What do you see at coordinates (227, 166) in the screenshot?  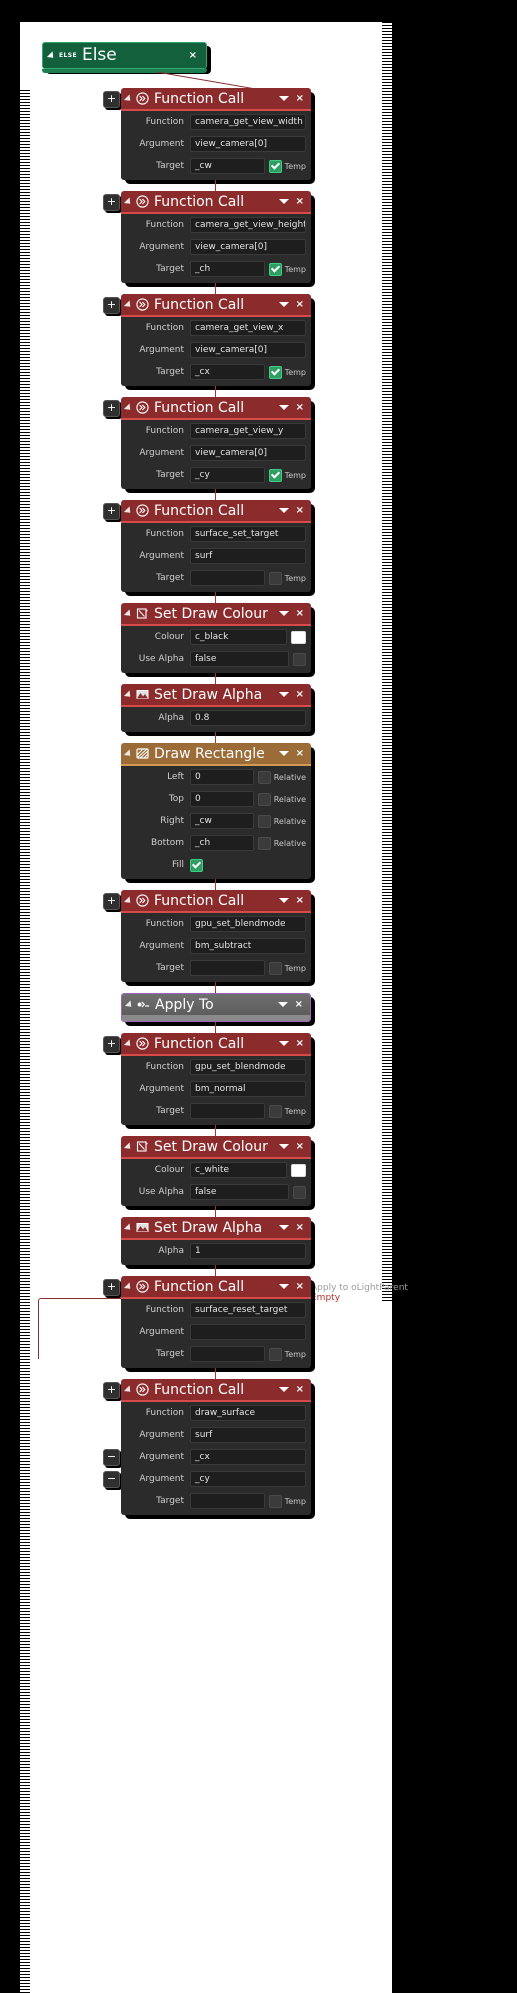 I see `field-value: _cw` at bounding box center [227, 166].